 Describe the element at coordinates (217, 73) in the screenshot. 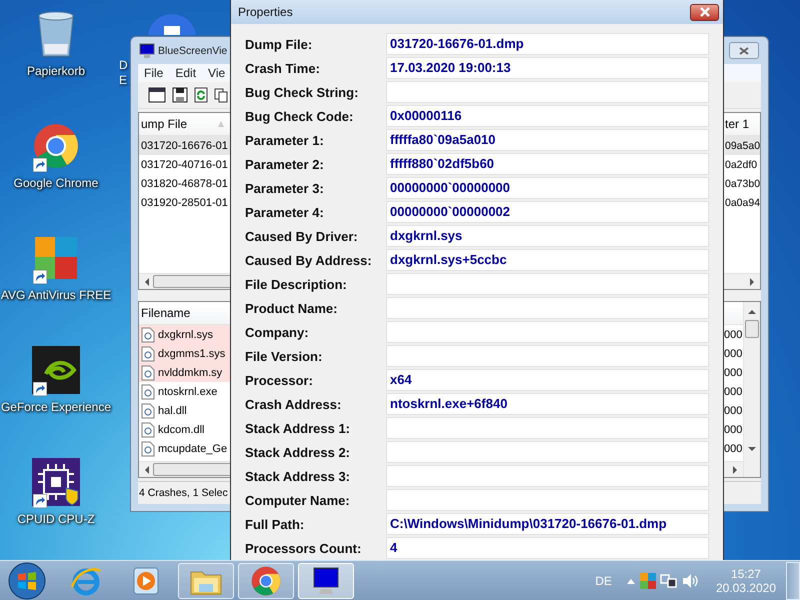

I see `menu-item: Vie` at that location.